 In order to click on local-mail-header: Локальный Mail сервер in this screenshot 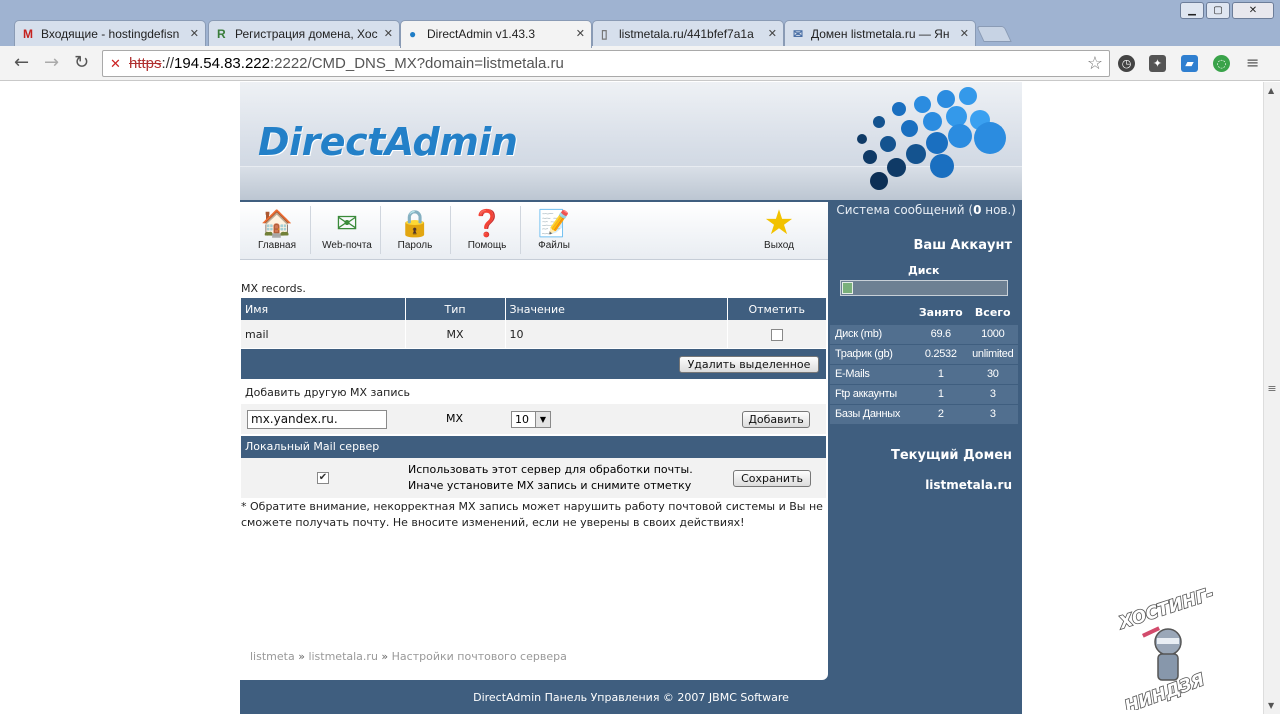, I will do `click(533, 447)`.